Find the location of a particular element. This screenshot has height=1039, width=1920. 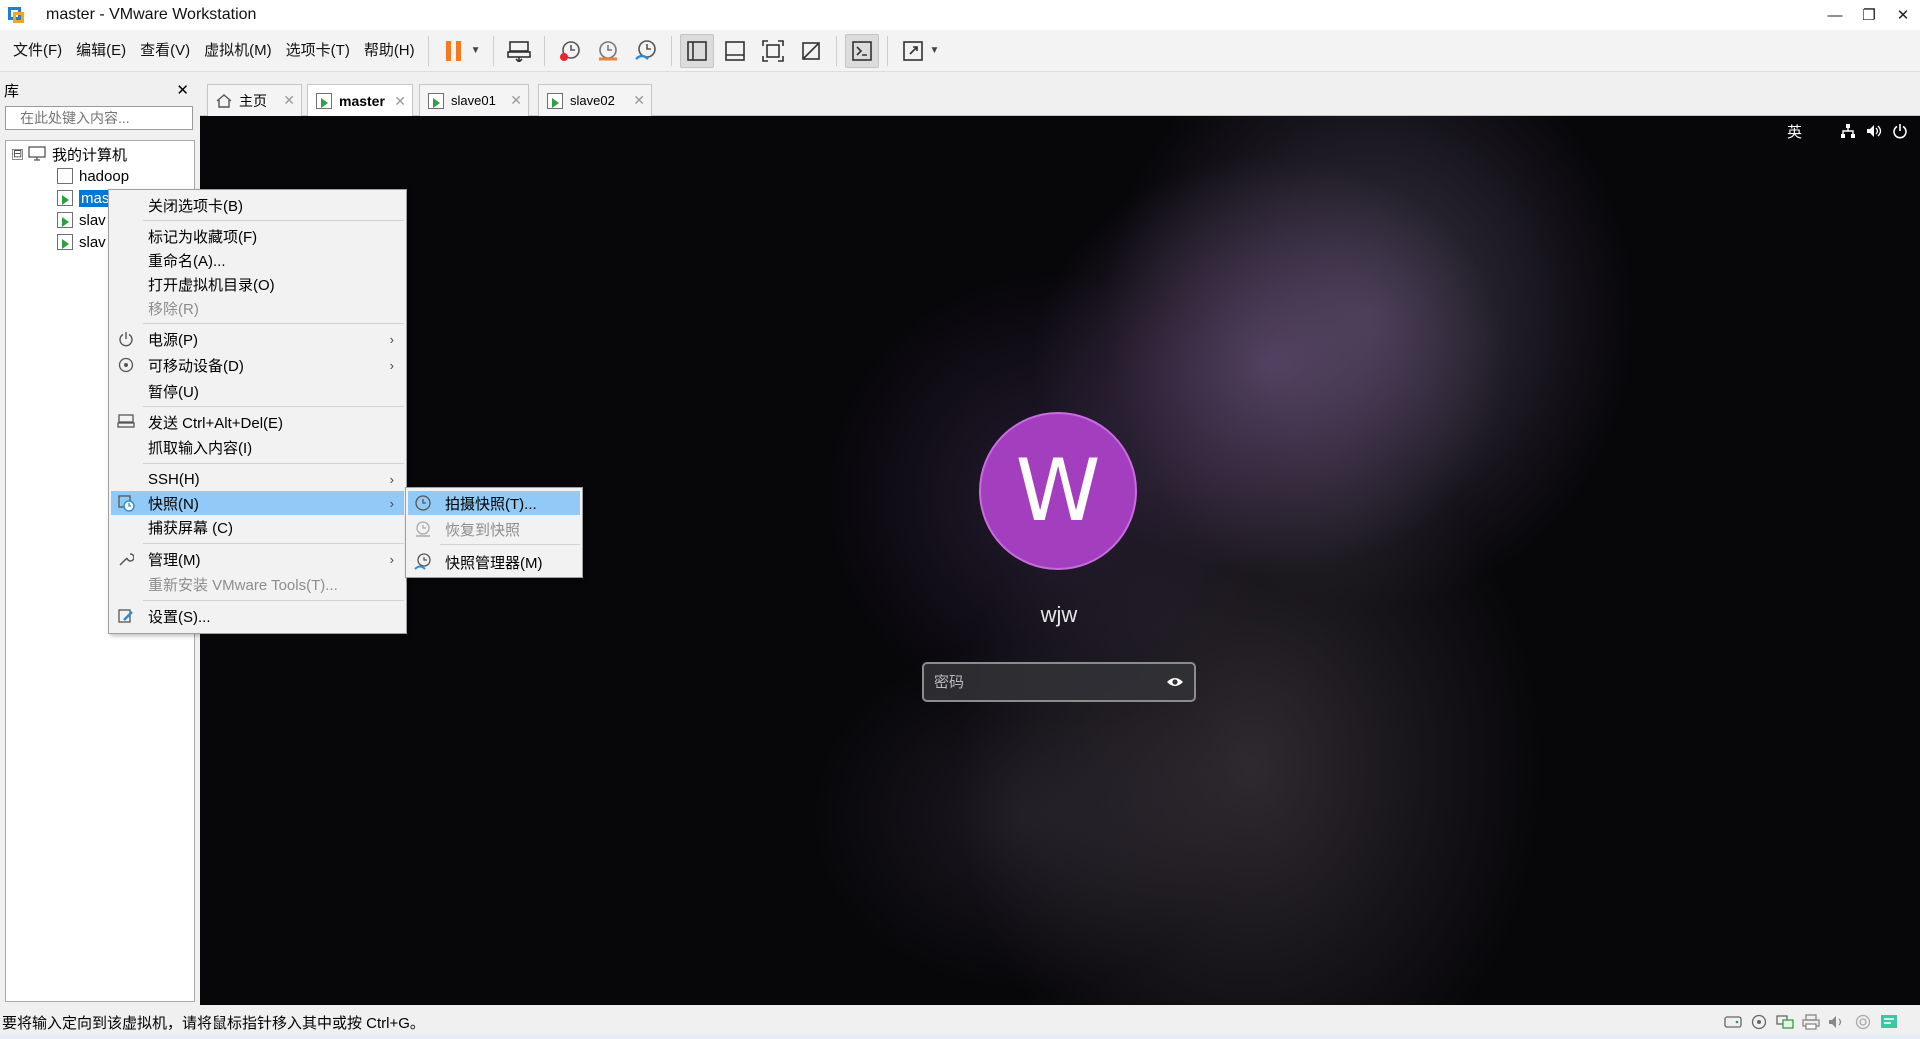

menu-item-send-ctrl-alt-del: 发送 Ctrl+Alt+Del(E) is located at coordinates (257, 422).